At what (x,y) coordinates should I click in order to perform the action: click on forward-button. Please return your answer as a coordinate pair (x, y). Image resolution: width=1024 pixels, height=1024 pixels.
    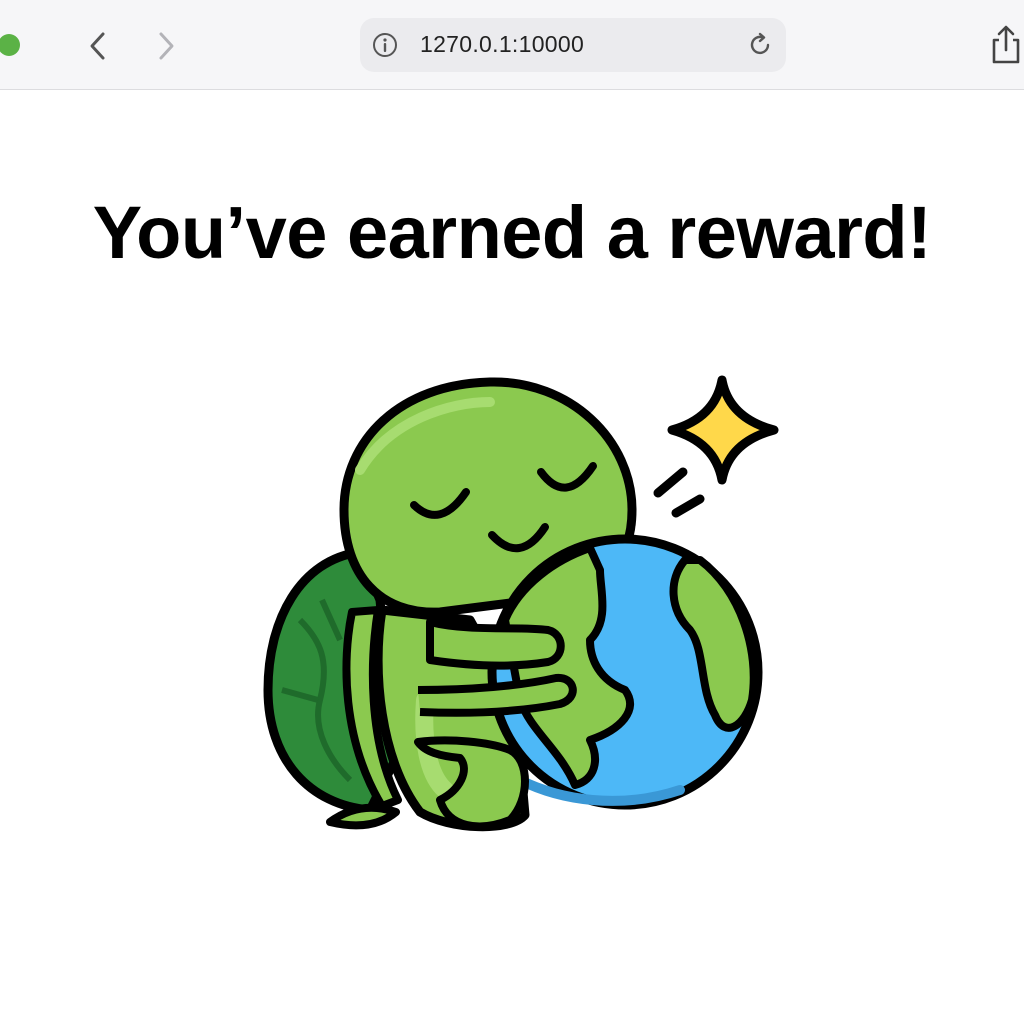
    Looking at the image, I should click on (166, 46).